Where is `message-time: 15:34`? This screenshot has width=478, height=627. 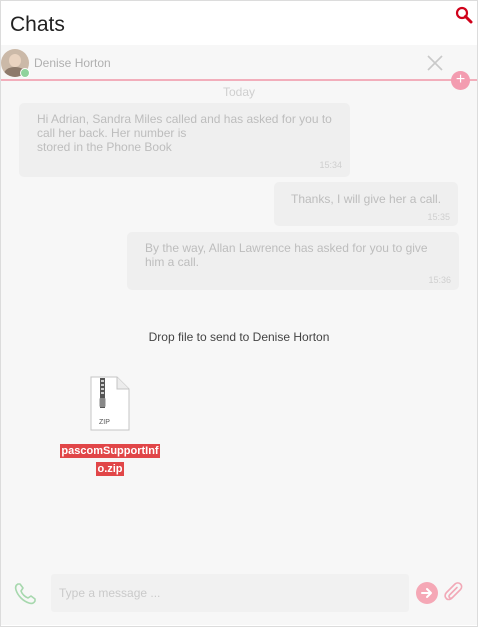 message-time: 15:34 is located at coordinates (330, 165).